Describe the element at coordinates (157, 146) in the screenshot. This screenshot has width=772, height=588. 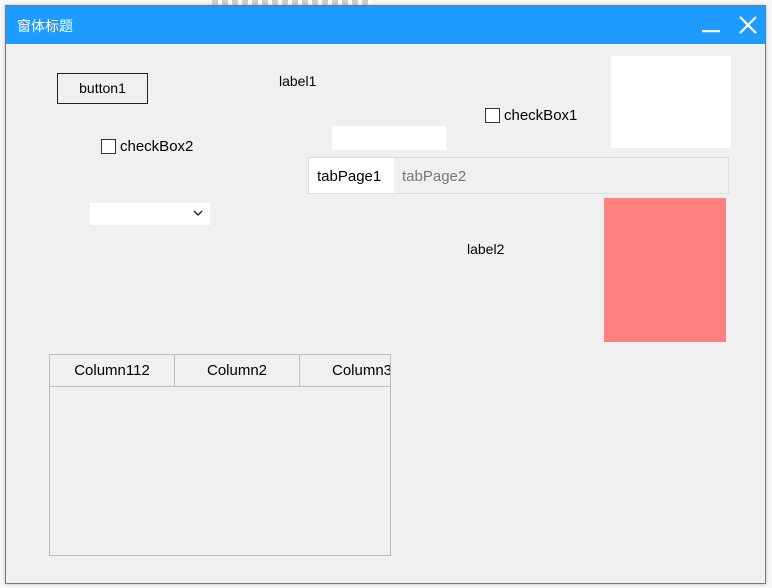
I see `checkbox2-label: checkBox2` at that location.